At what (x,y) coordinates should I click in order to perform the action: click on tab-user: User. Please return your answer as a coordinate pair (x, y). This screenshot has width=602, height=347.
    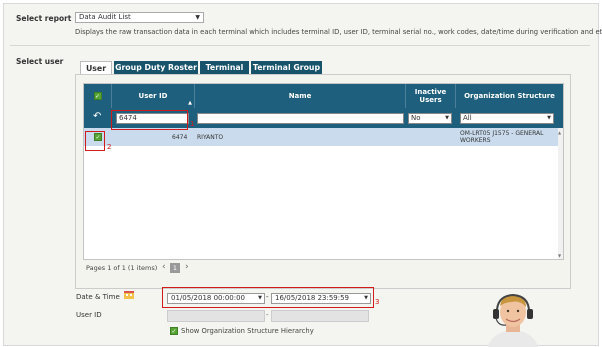
    Looking at the image, I should click on (96, 68).